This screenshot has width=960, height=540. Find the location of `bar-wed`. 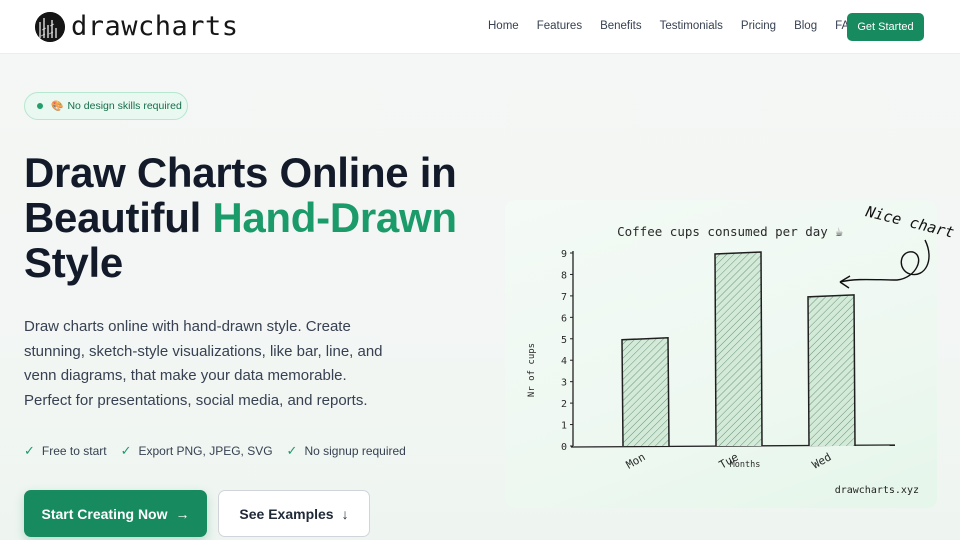

bar-wed is located at coordinates (831, 370).